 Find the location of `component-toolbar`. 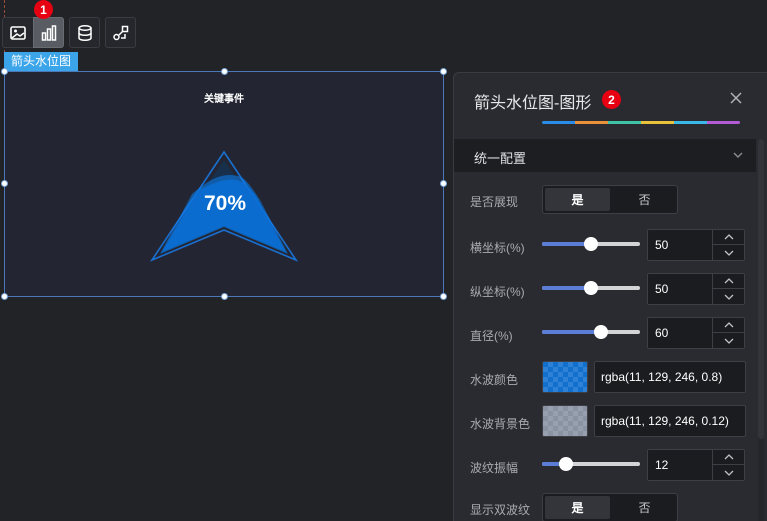

component-toolbar is located at coordinates (69, 32).